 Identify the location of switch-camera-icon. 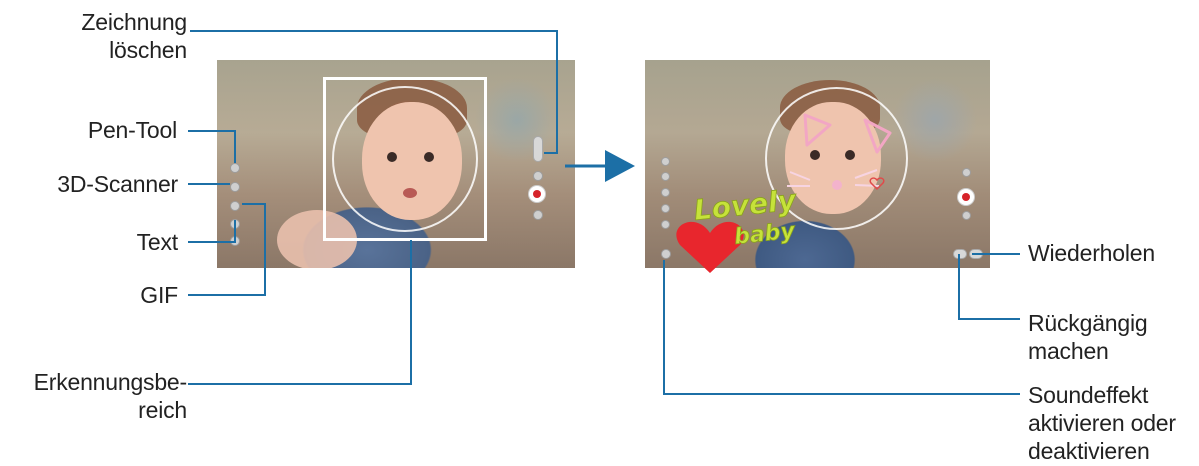
(538, 215).